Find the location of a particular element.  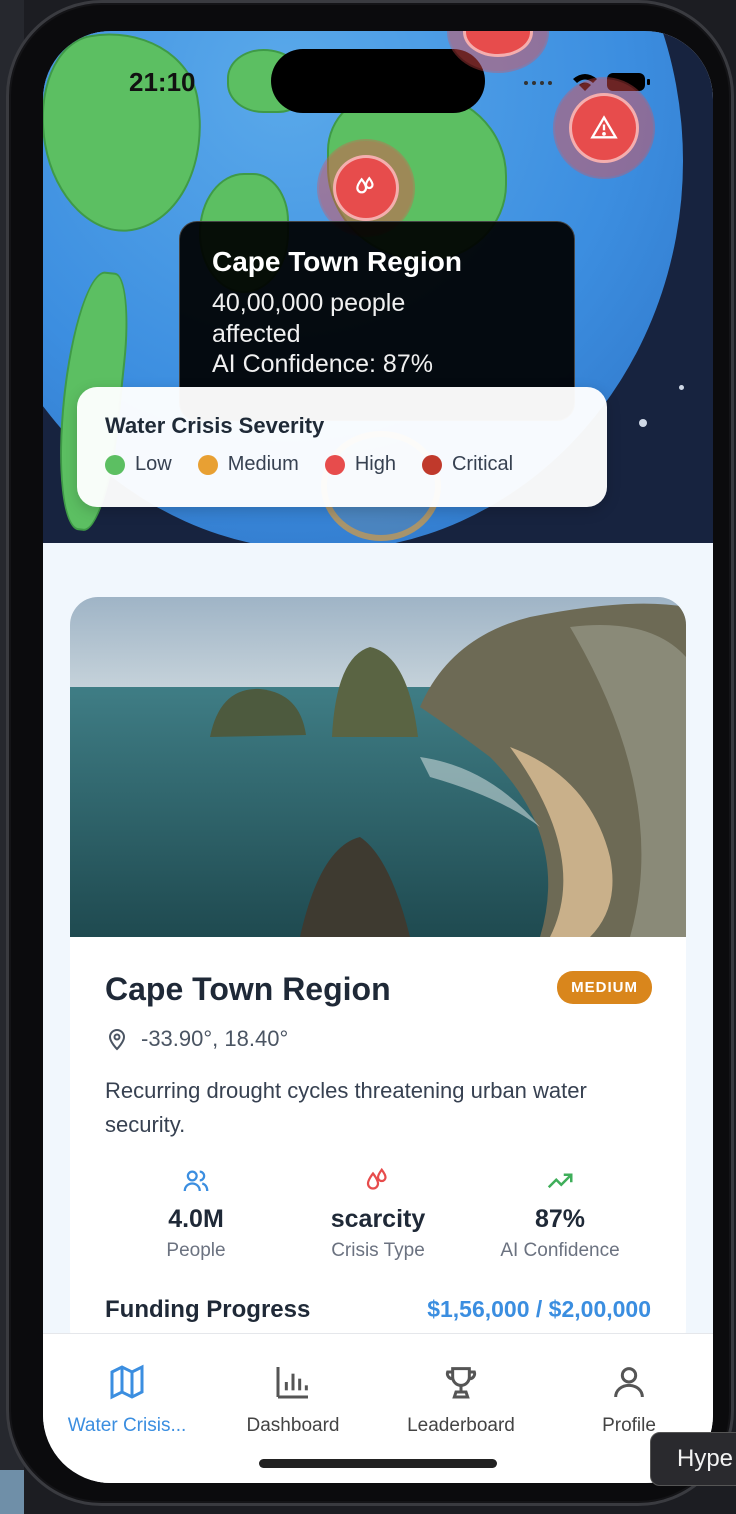

legend-dot-critical is located at coordinates (431, 464).